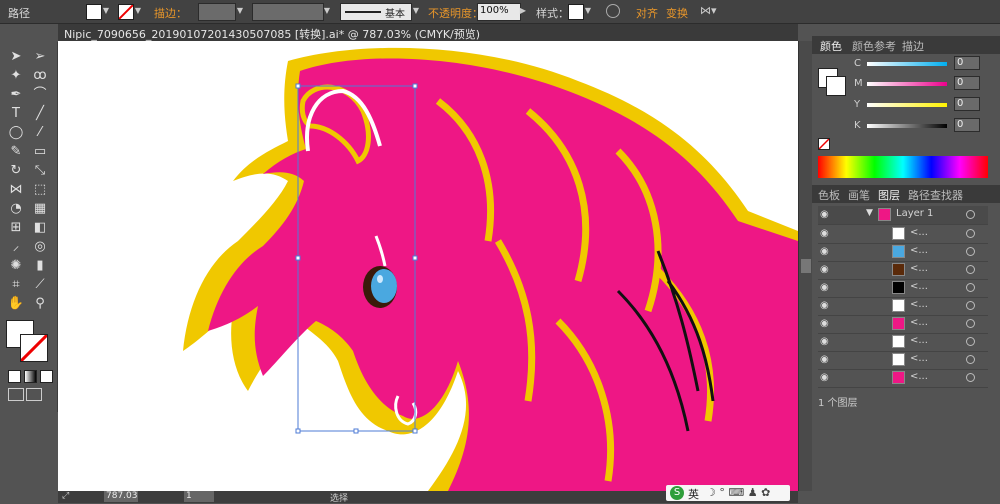 Image resolution: width=1000 pixels, height=504 pixels. I want to click on none-color-icon, so click(824, 144).